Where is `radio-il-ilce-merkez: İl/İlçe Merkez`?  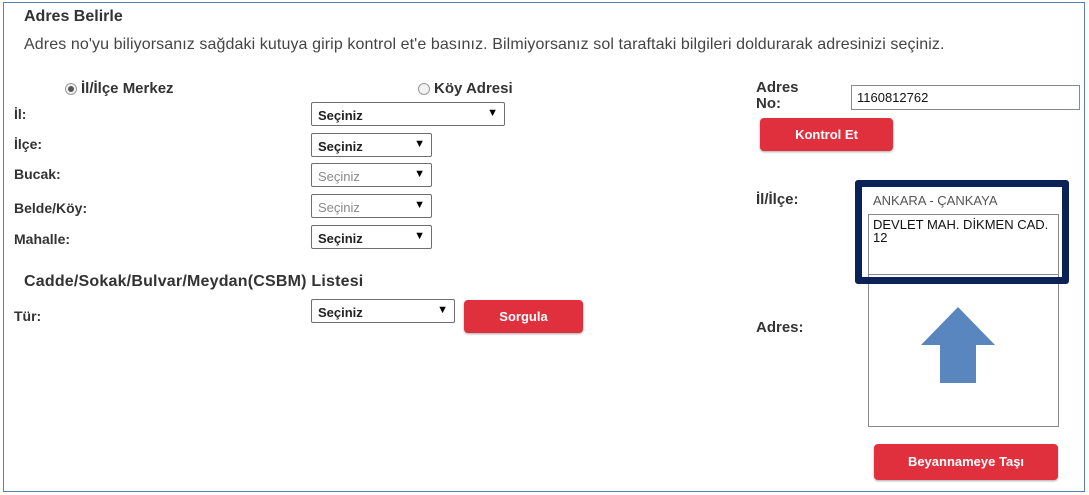
radio-il-ilce-merkez: İl/İlçe Merkez is located at coordinates (119, 88).